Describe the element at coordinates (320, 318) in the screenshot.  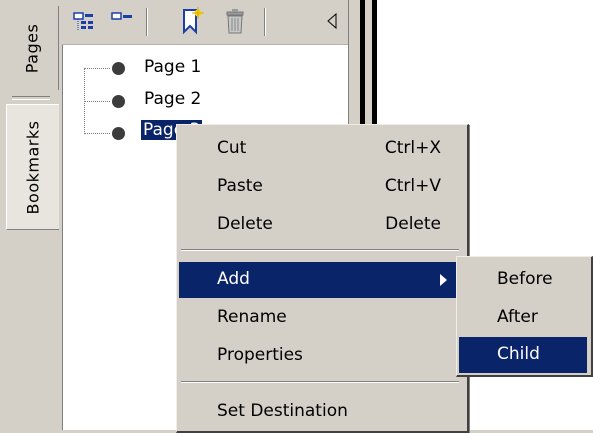
I see `menu-item-rename: Rename` at that location.